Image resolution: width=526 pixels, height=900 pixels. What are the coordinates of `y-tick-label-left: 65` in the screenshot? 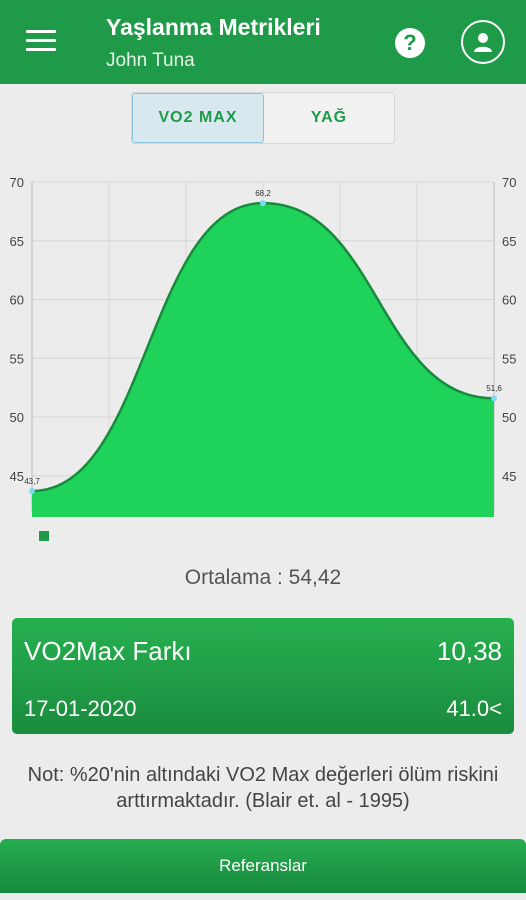 It's located at (17, 241).